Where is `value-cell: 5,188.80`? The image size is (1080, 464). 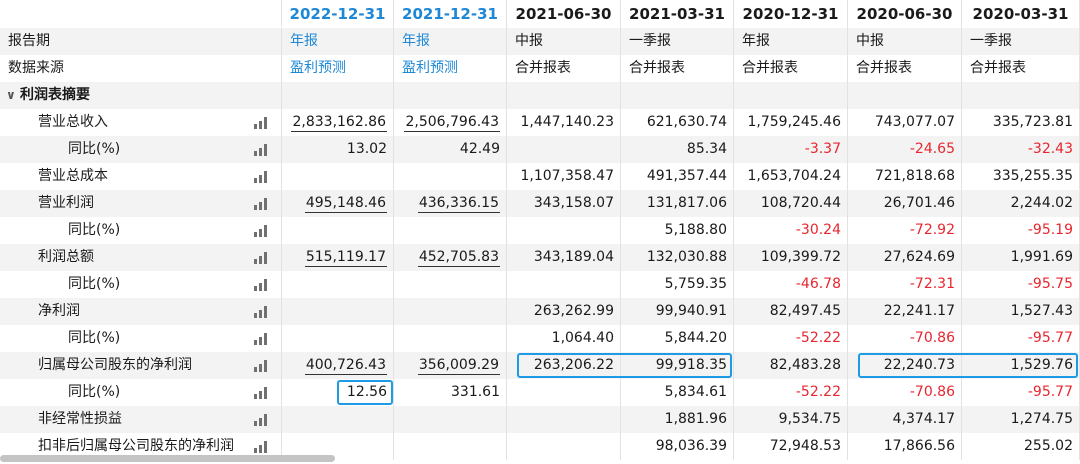 value-cell: 5,188.80 is located at coordinates (677, 230).